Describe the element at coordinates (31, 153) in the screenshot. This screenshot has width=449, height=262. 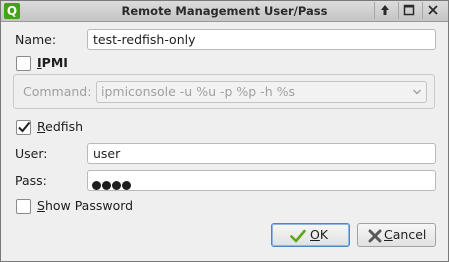
I see `user-label: User:` at that location.